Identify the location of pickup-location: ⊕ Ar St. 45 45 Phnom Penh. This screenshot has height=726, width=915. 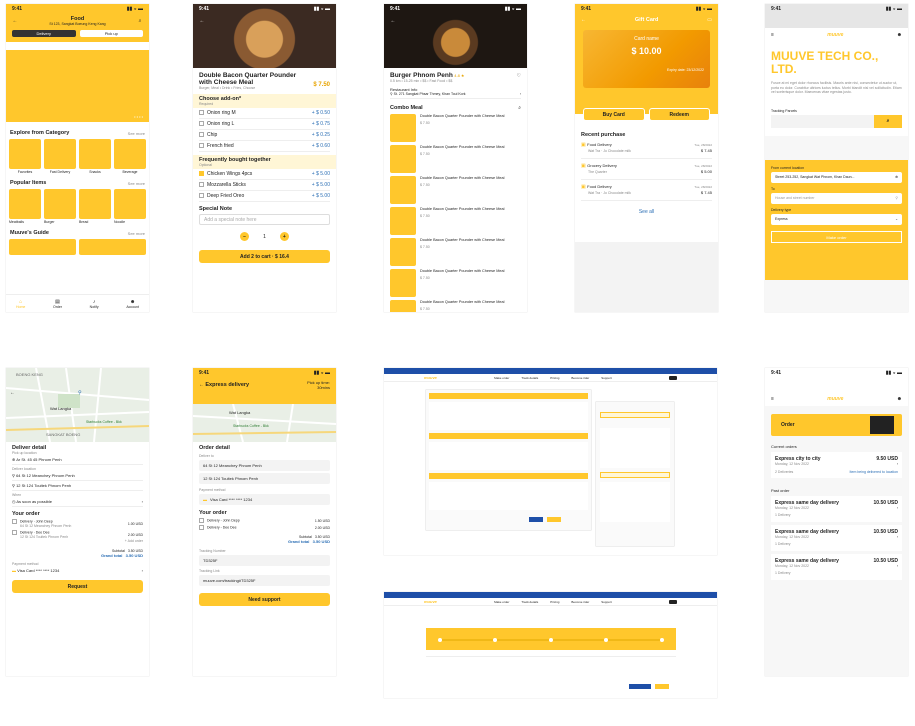
(77, 460).